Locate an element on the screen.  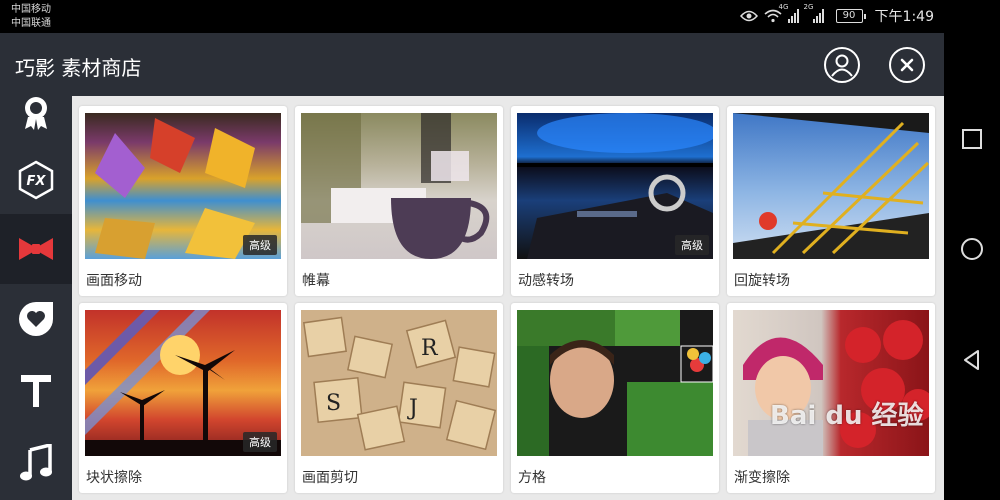
battery-icon: 90 is located at coordinates (850, 16).